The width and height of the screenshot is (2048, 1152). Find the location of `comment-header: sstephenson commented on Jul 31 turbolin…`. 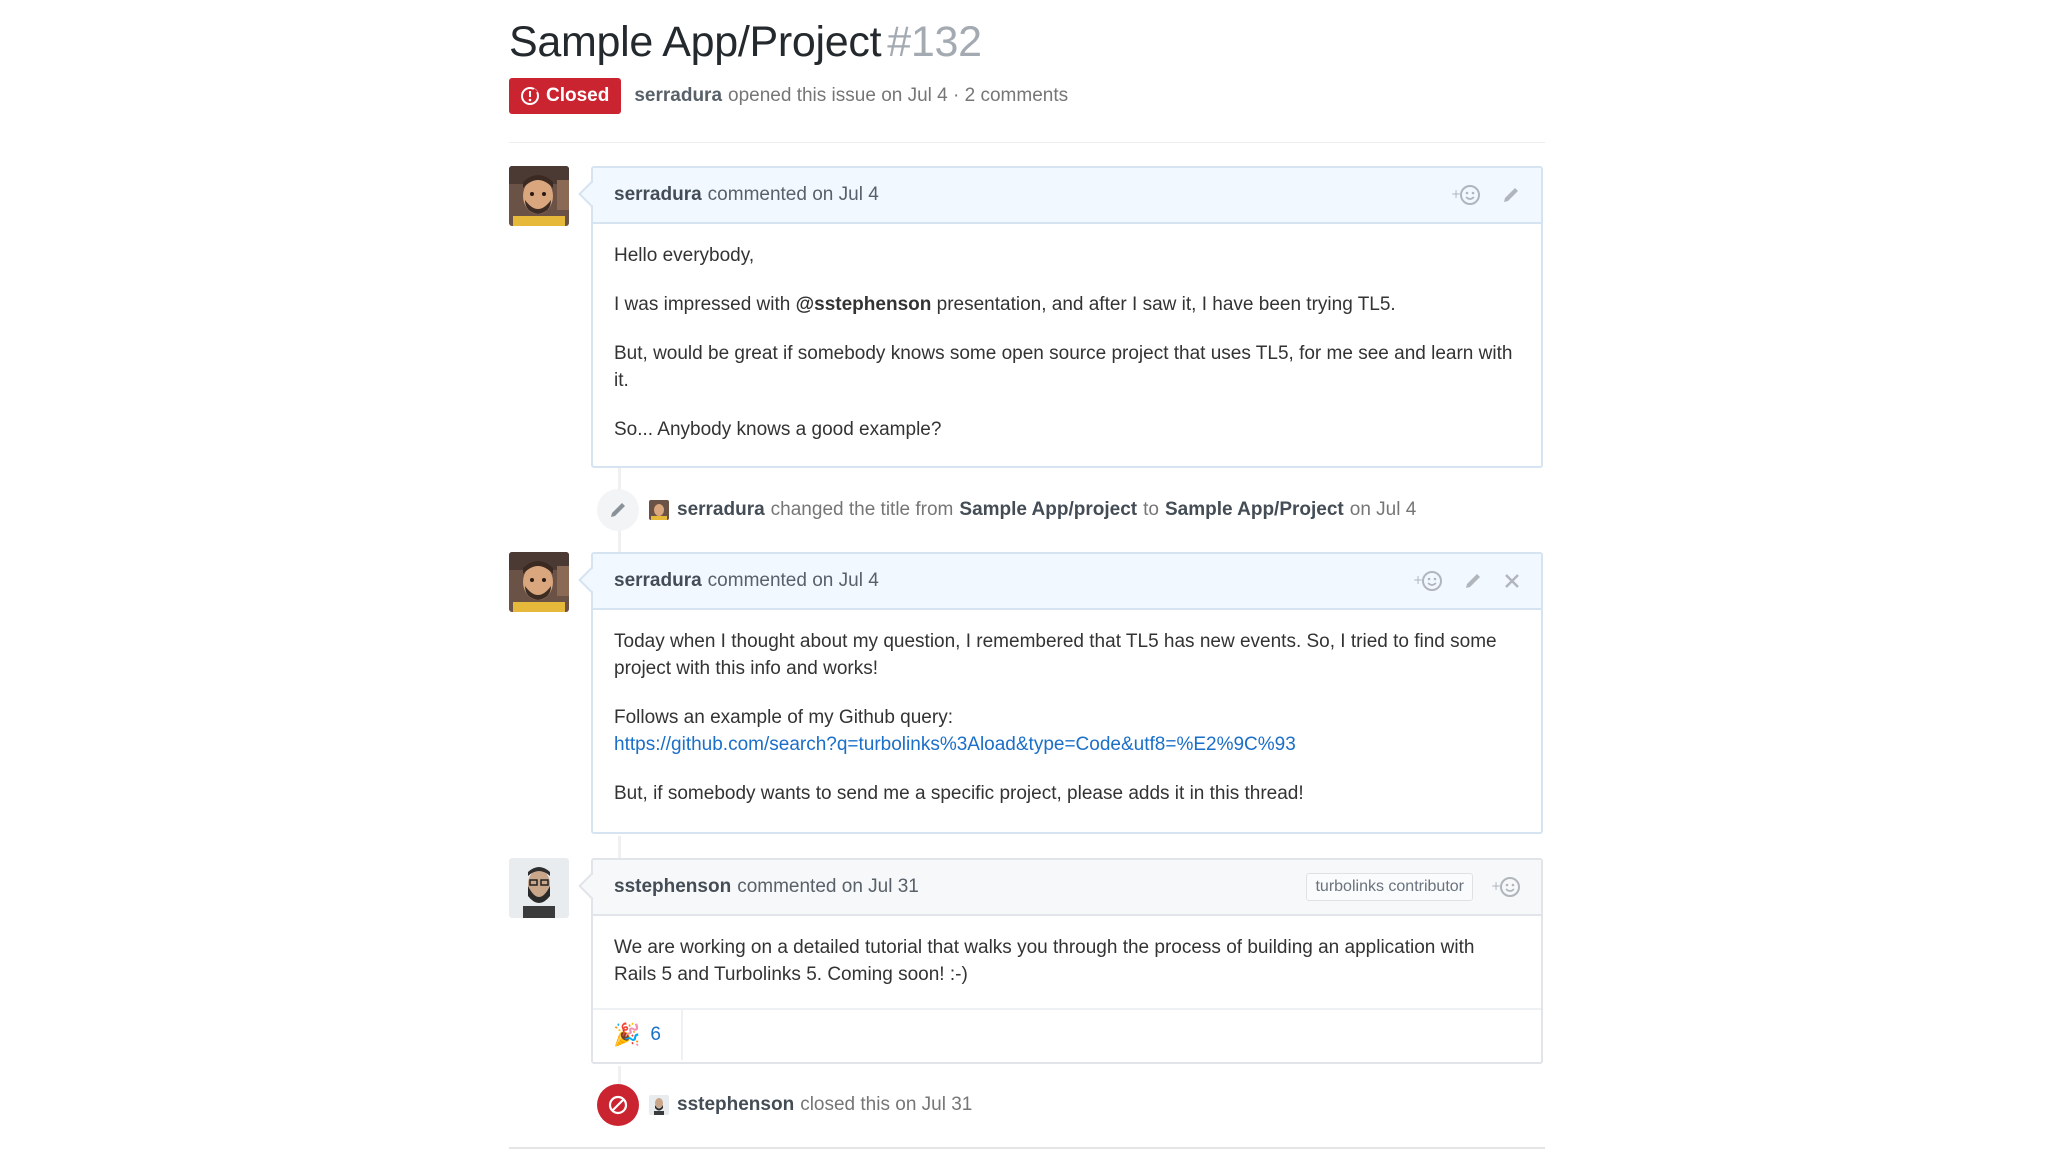

comment-header: sstephenson commented on Jul 31 turbolin… is located at coordinates (1067, 888).